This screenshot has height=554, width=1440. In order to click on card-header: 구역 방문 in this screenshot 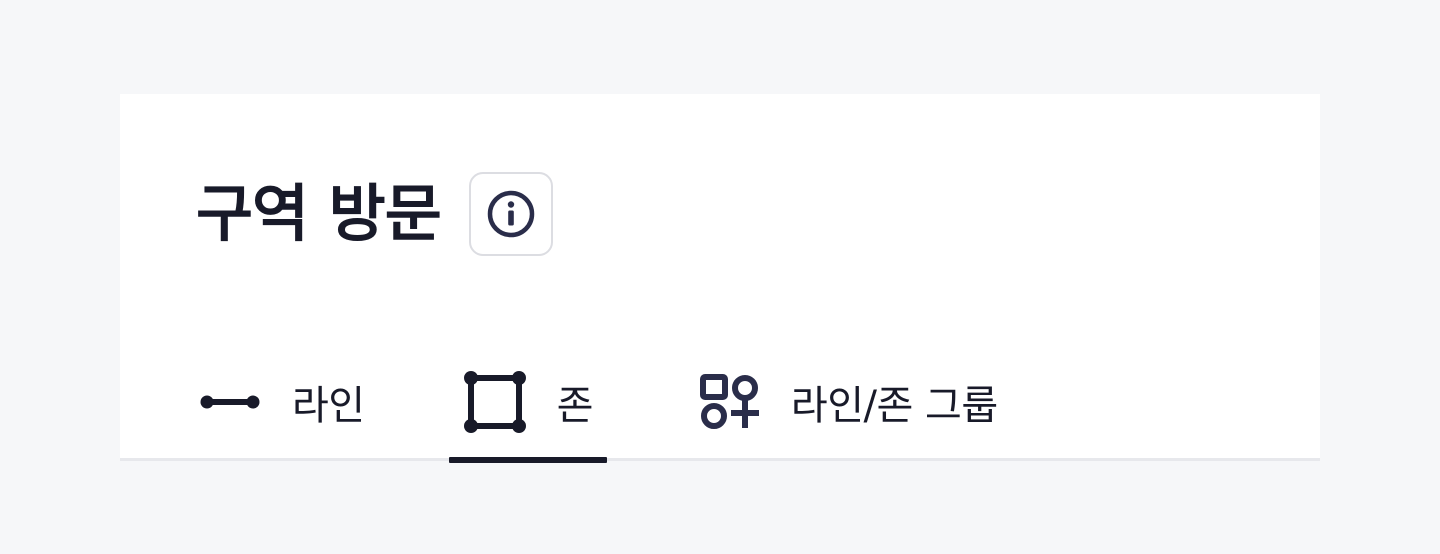, I will do `click(374, 214)`.